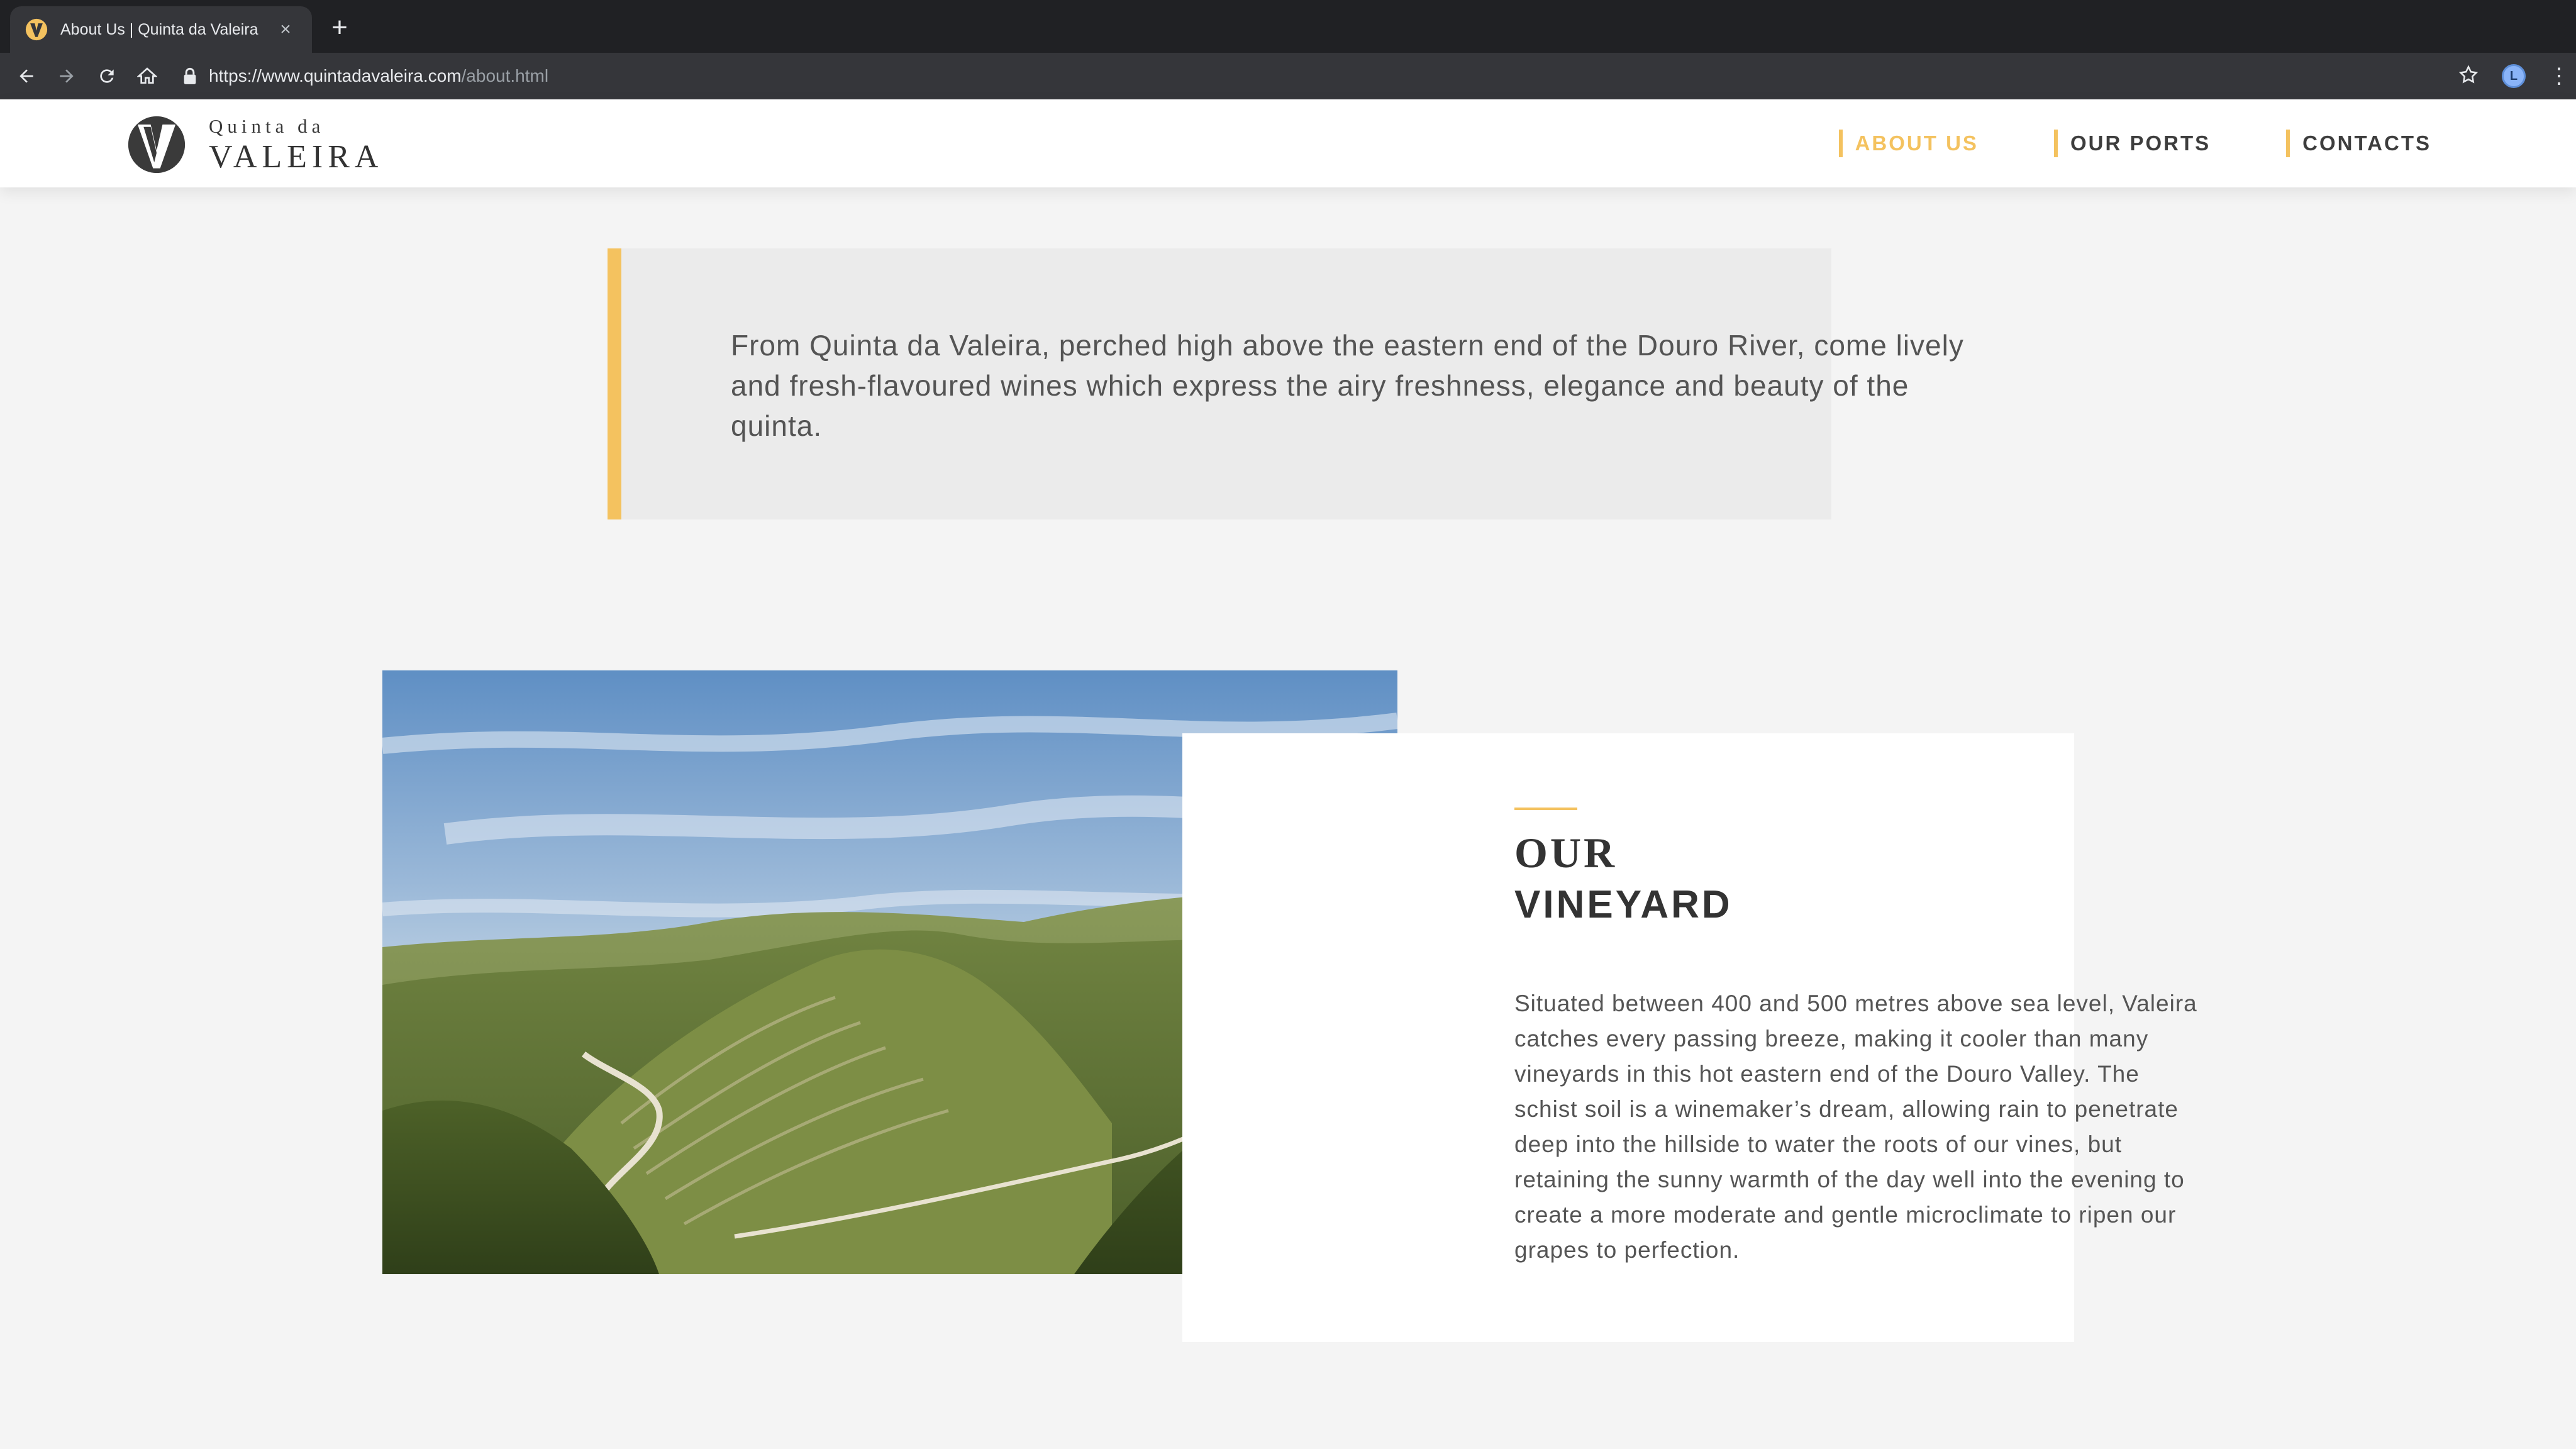 This screenshot has width=2576, height=1449. I want to click on nav-our-ports: OUR PORTS, so click(2132, 143).